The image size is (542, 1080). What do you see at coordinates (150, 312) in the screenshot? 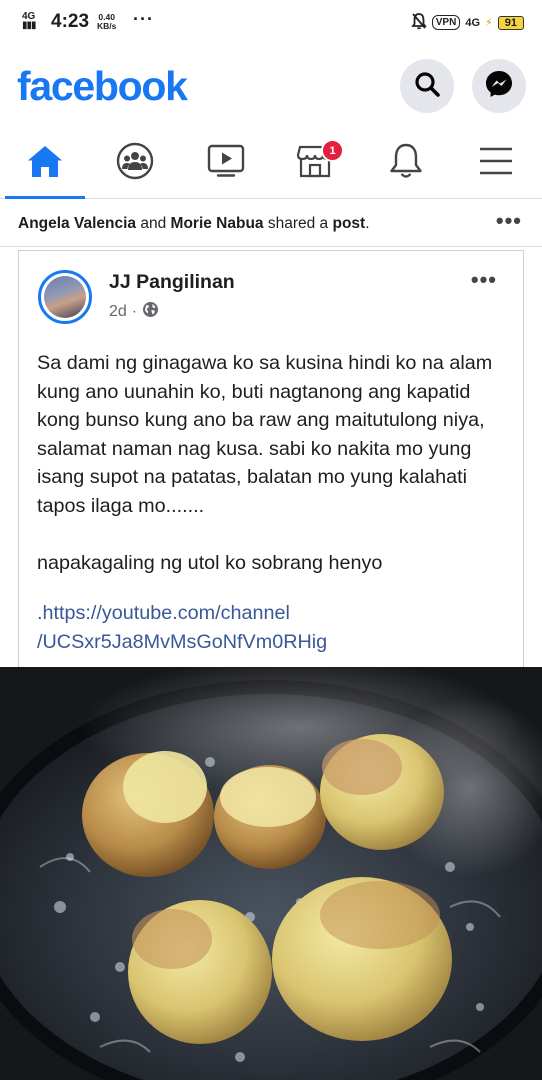
I see `globe-icon` at bounding box center [150, 312].